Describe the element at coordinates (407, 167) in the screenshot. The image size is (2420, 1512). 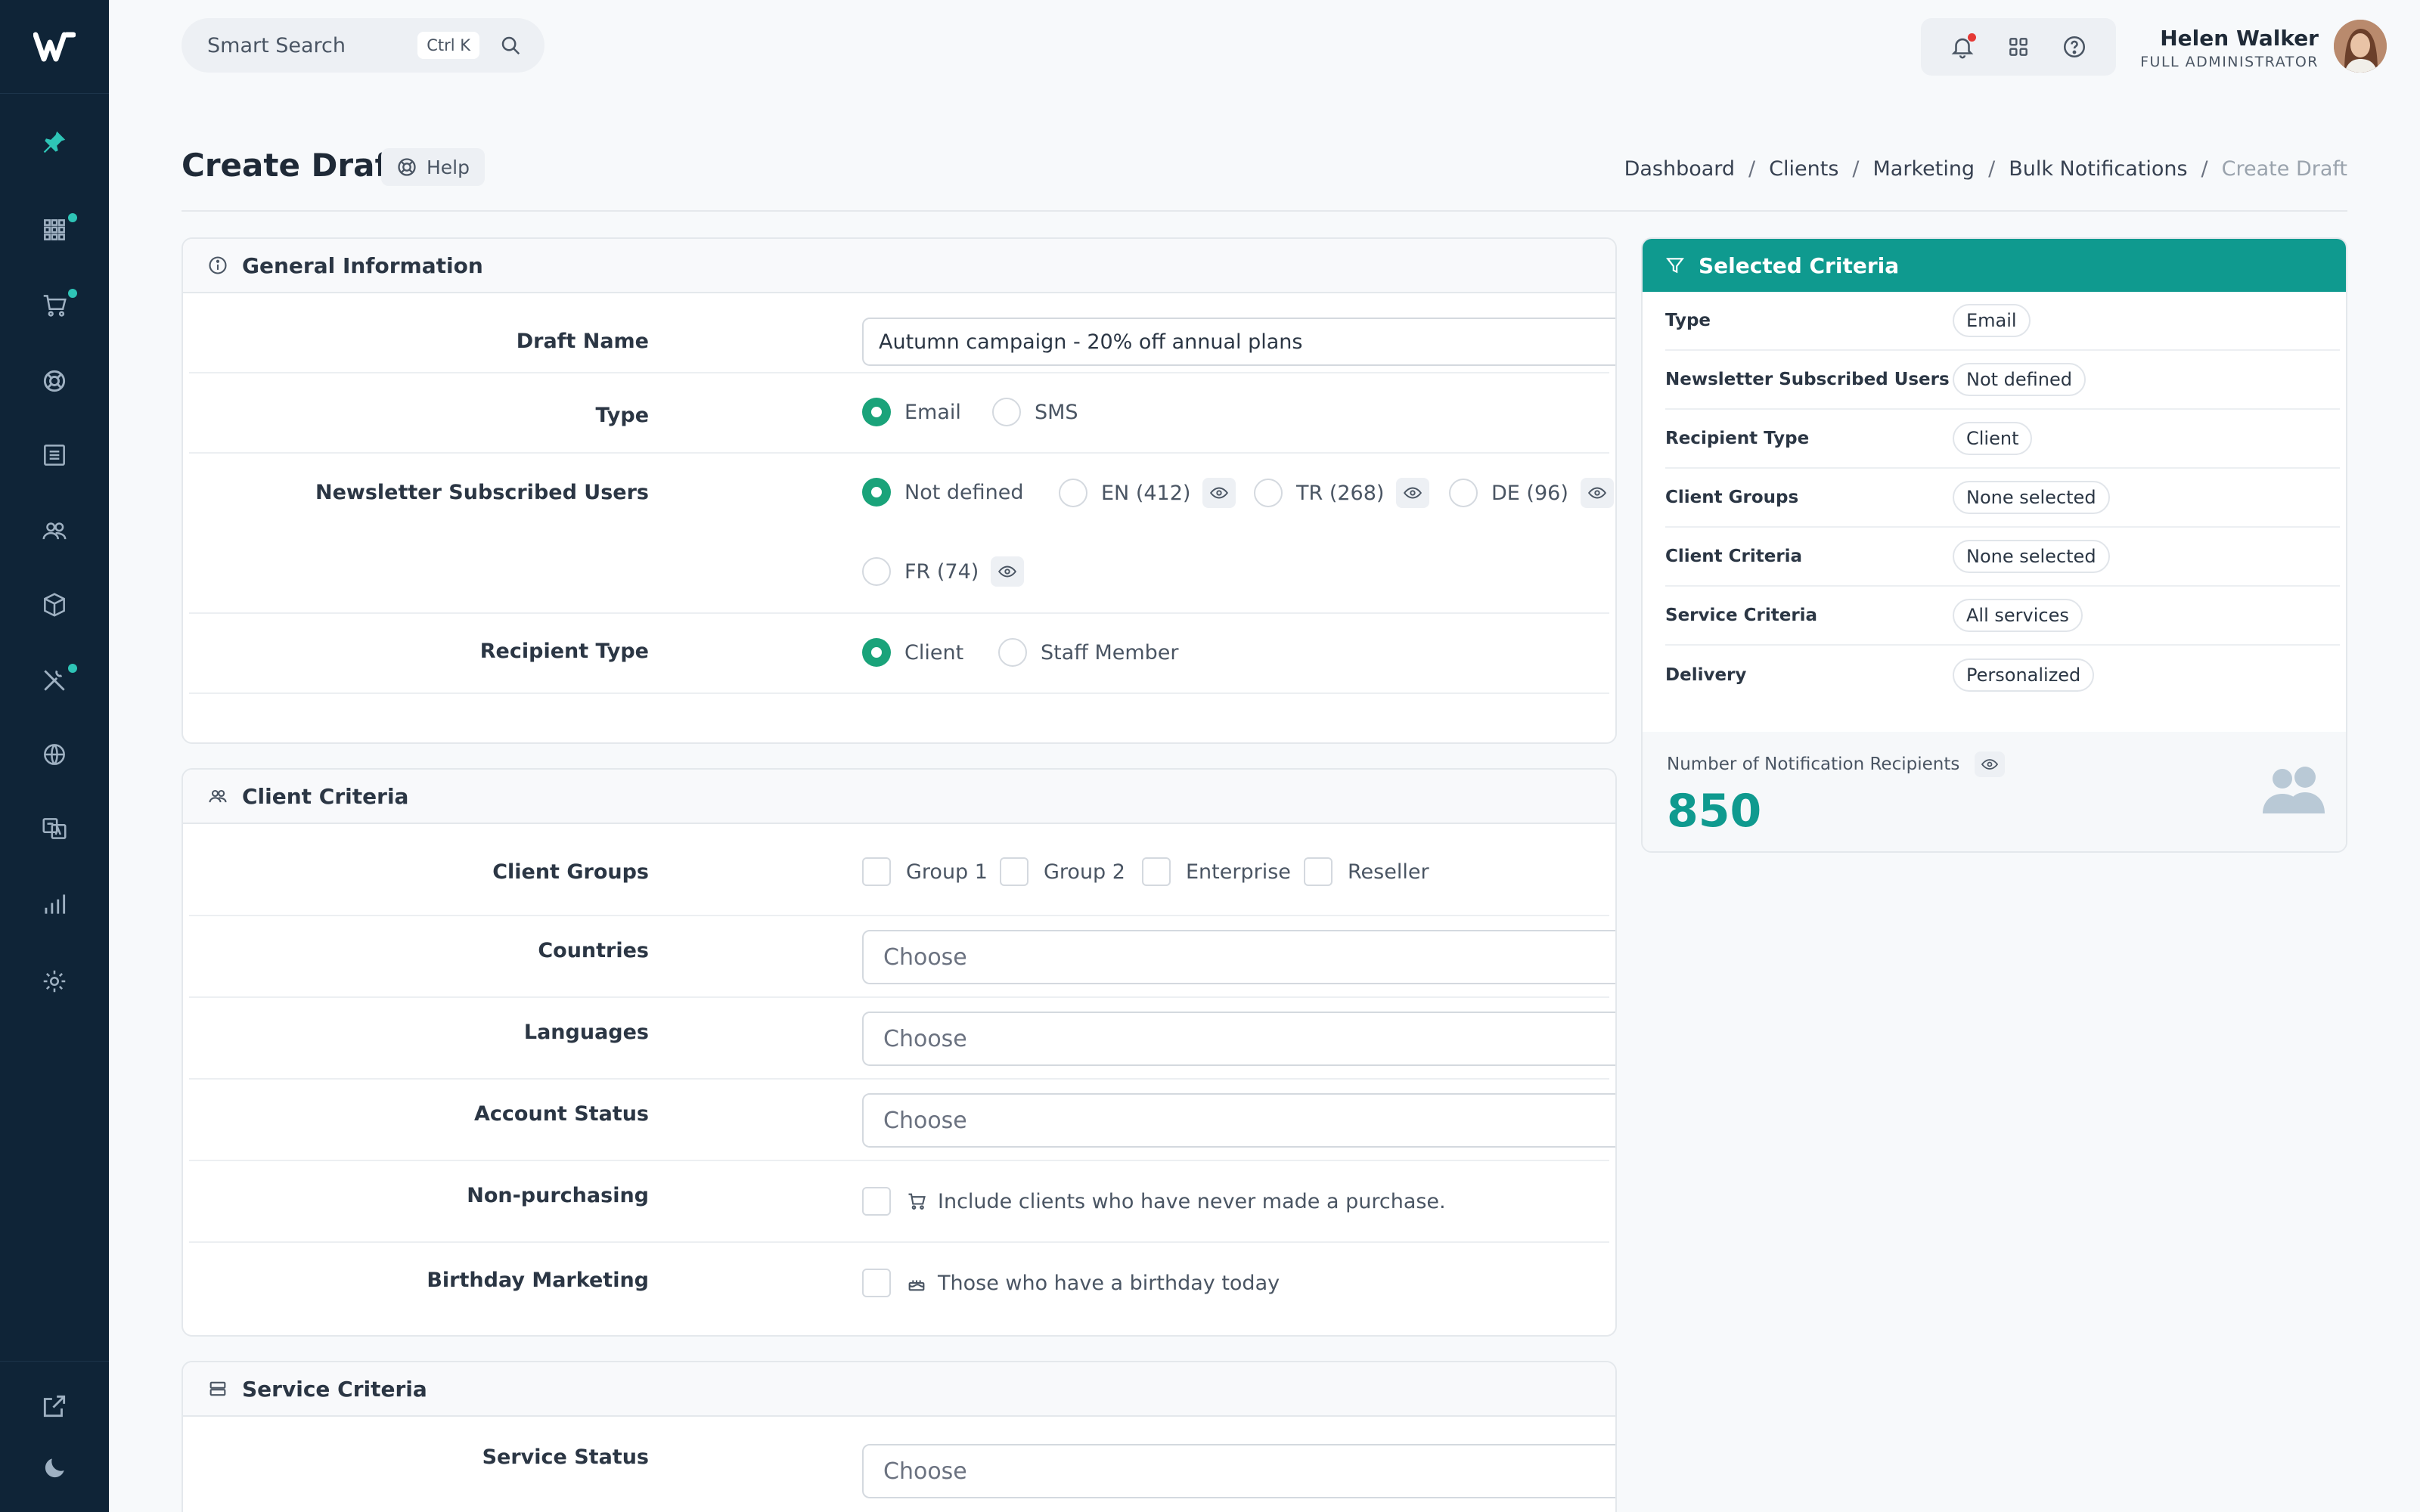
I see `lifebuoy-icon` at that location.